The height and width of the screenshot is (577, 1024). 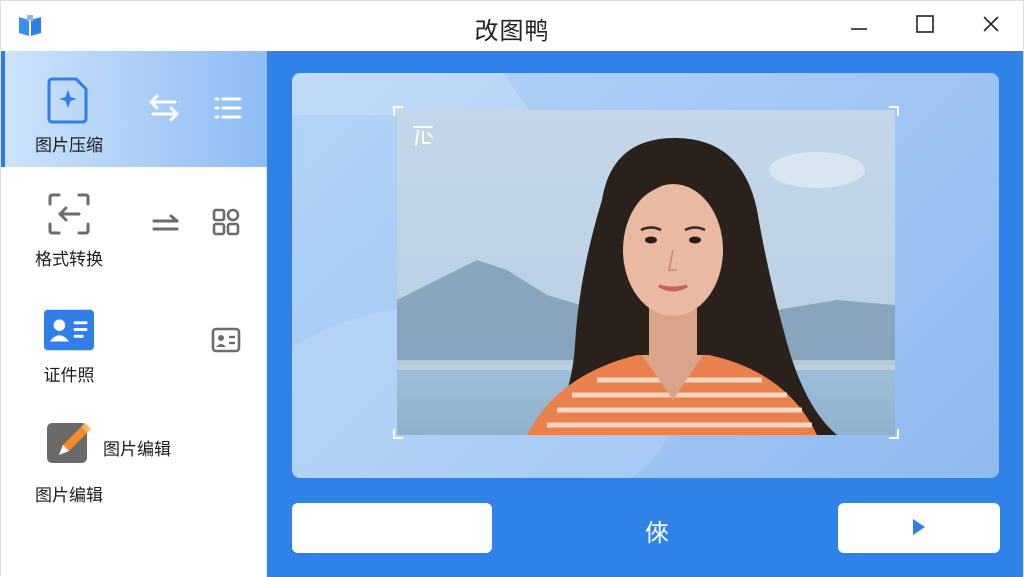 I want to click on panel-highlight, so click(x=412, y=94).